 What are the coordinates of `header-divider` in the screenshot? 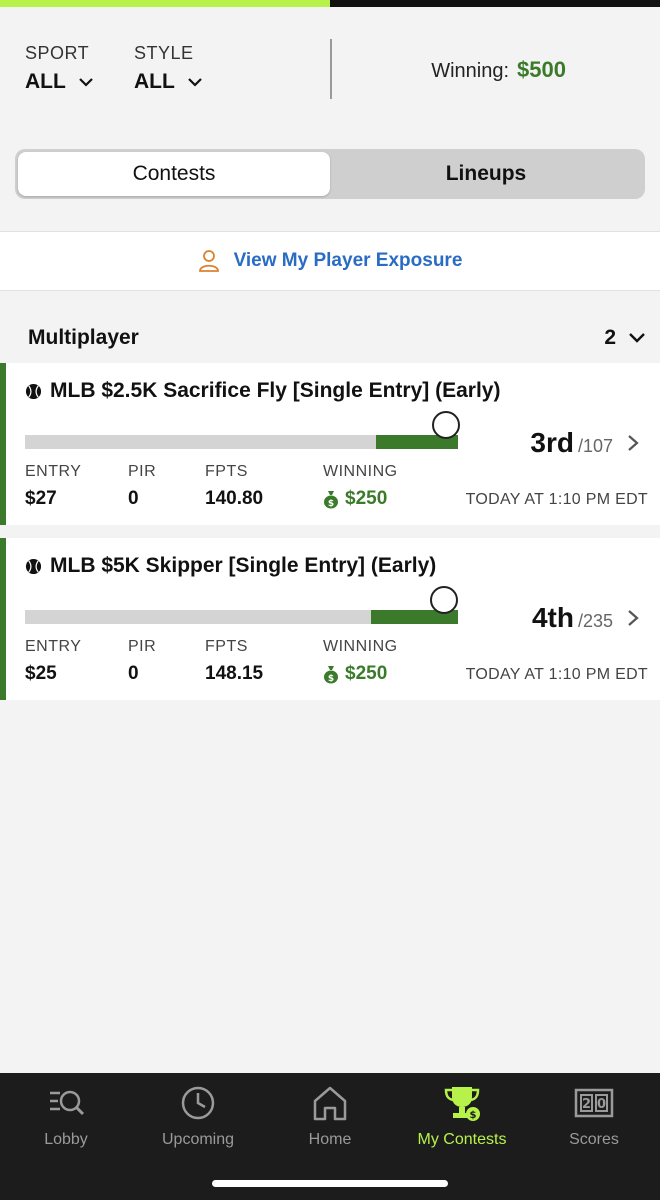 It's located at (331, 69).